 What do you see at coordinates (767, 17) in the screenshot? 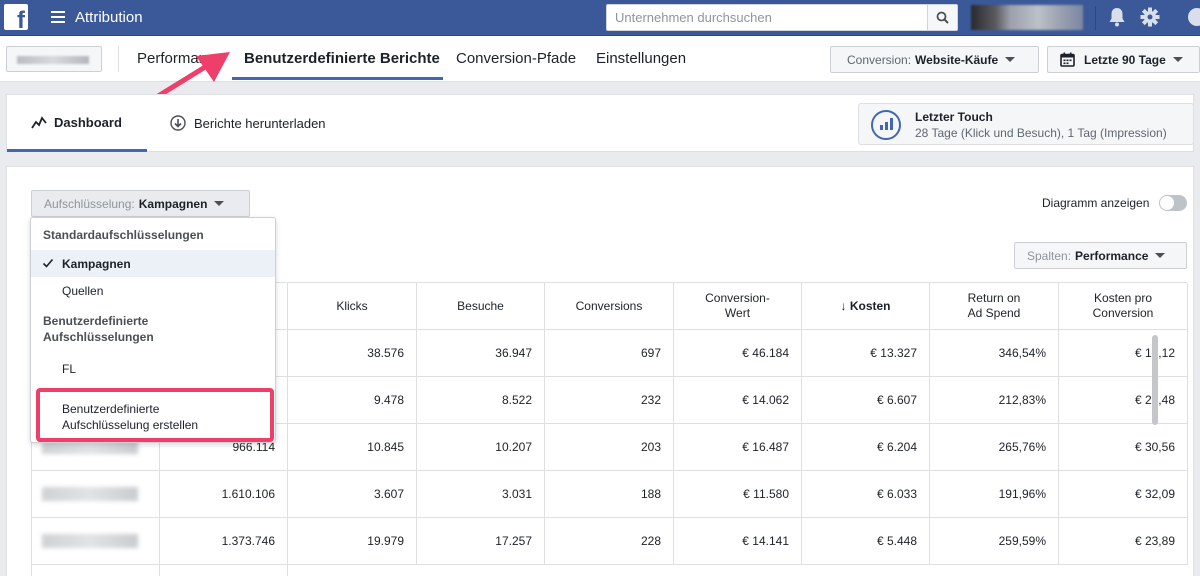
I see `search-input` at bounding box center [767, 17].